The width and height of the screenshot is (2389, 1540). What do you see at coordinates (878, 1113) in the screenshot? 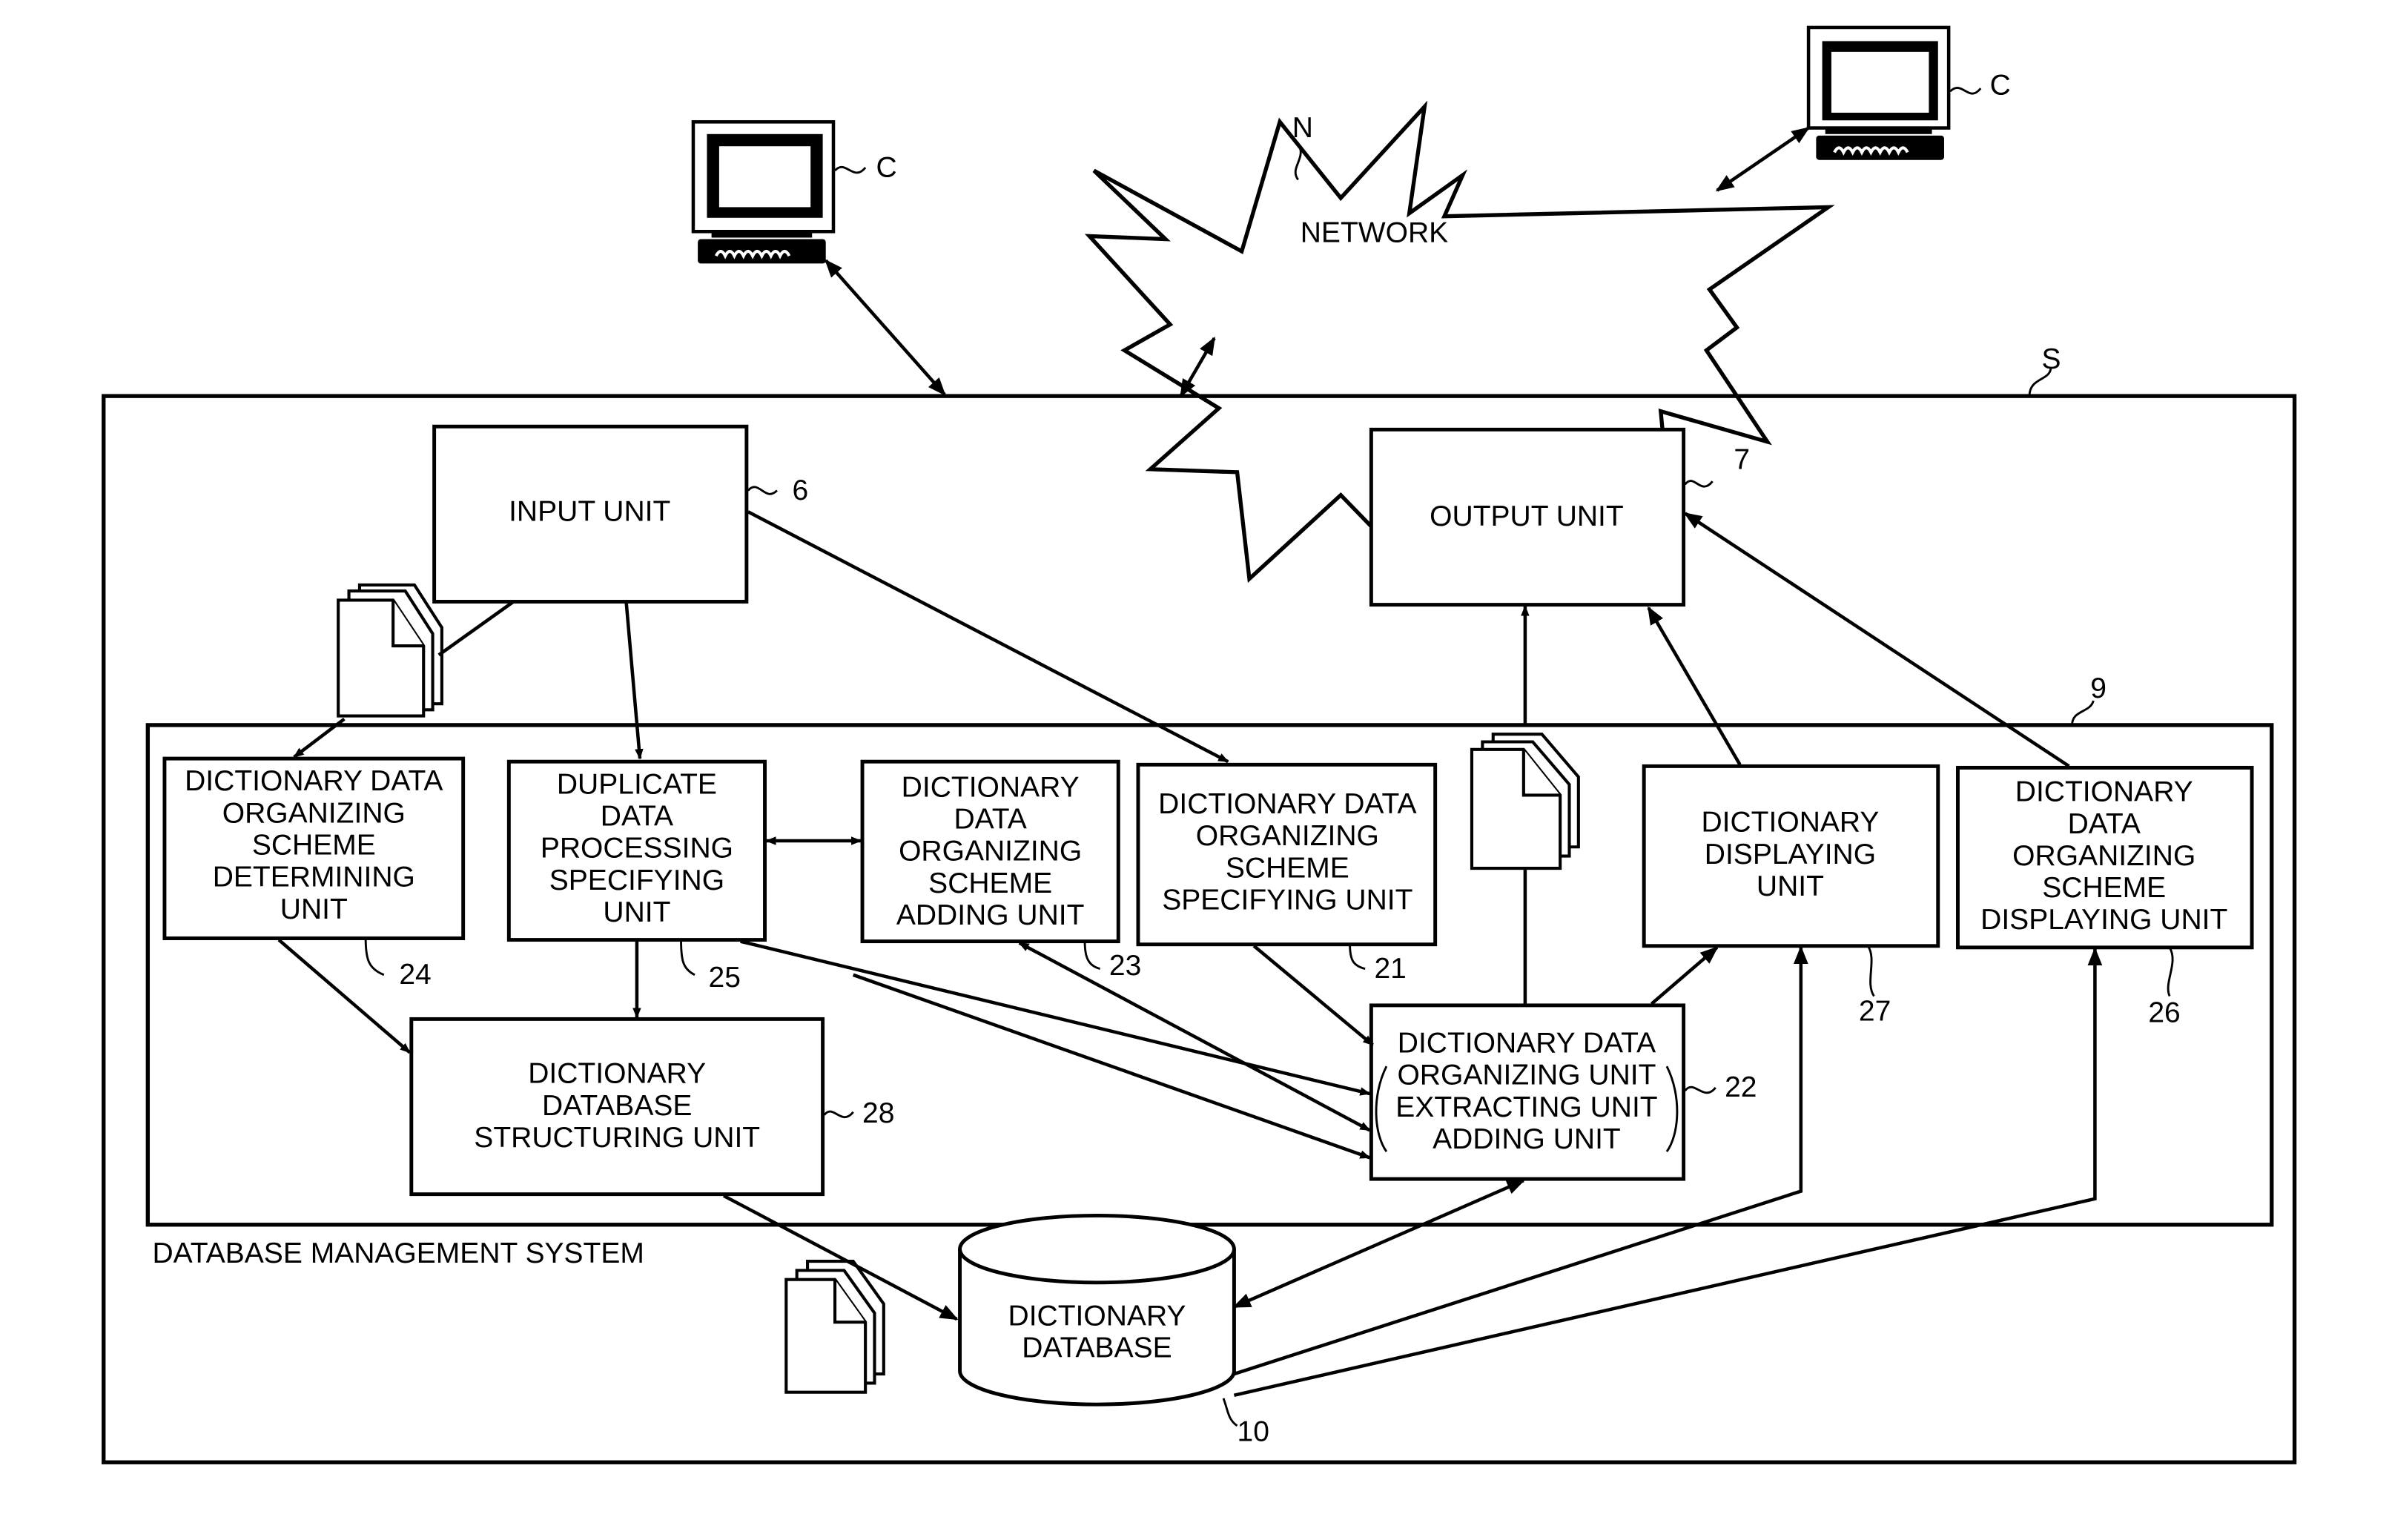
I see `structuring-unit-ref: 28` at bounding box center [878, 1113].